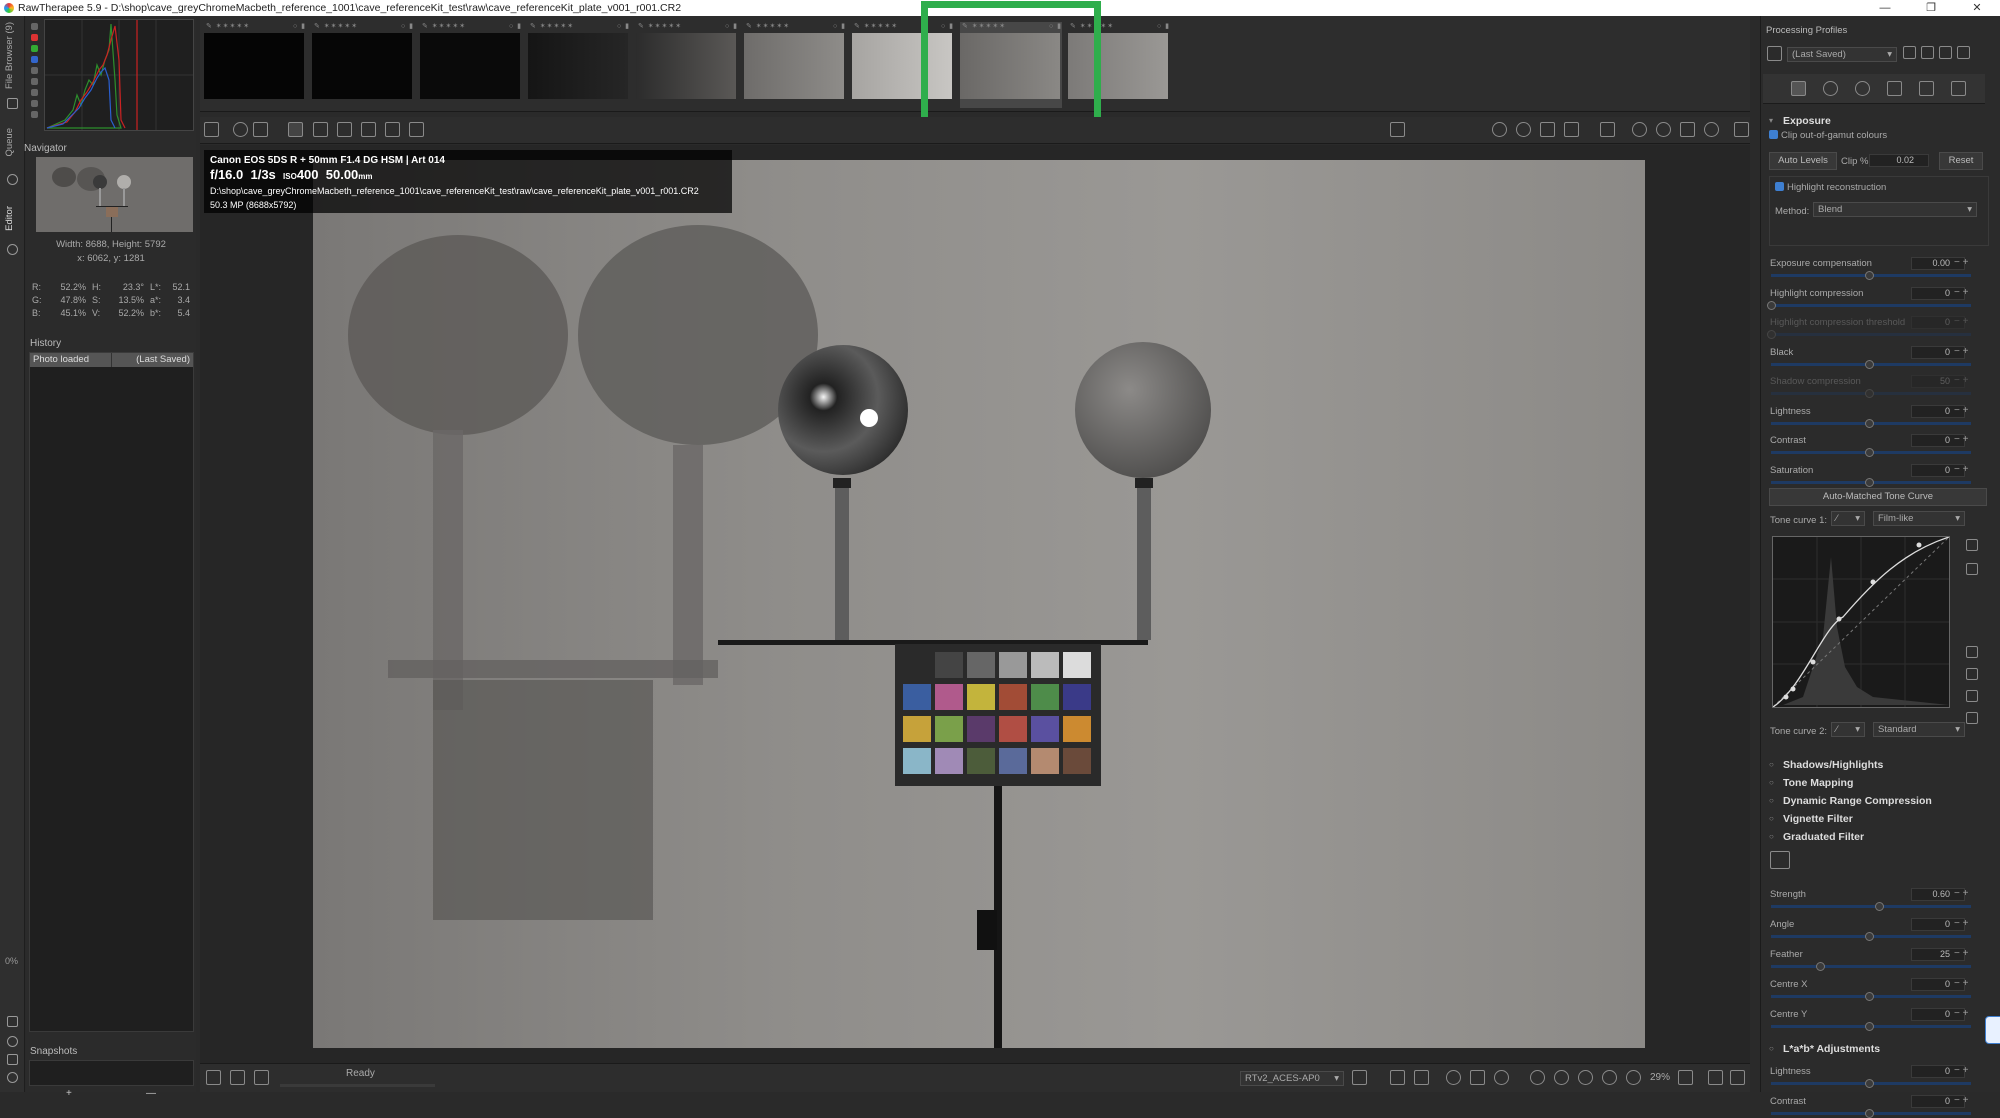 This screenshot has height=1118, width=2000. Describe the element at coordinates (1992, 1030) in the screenshot. I see `remote-support-tab` at that location.